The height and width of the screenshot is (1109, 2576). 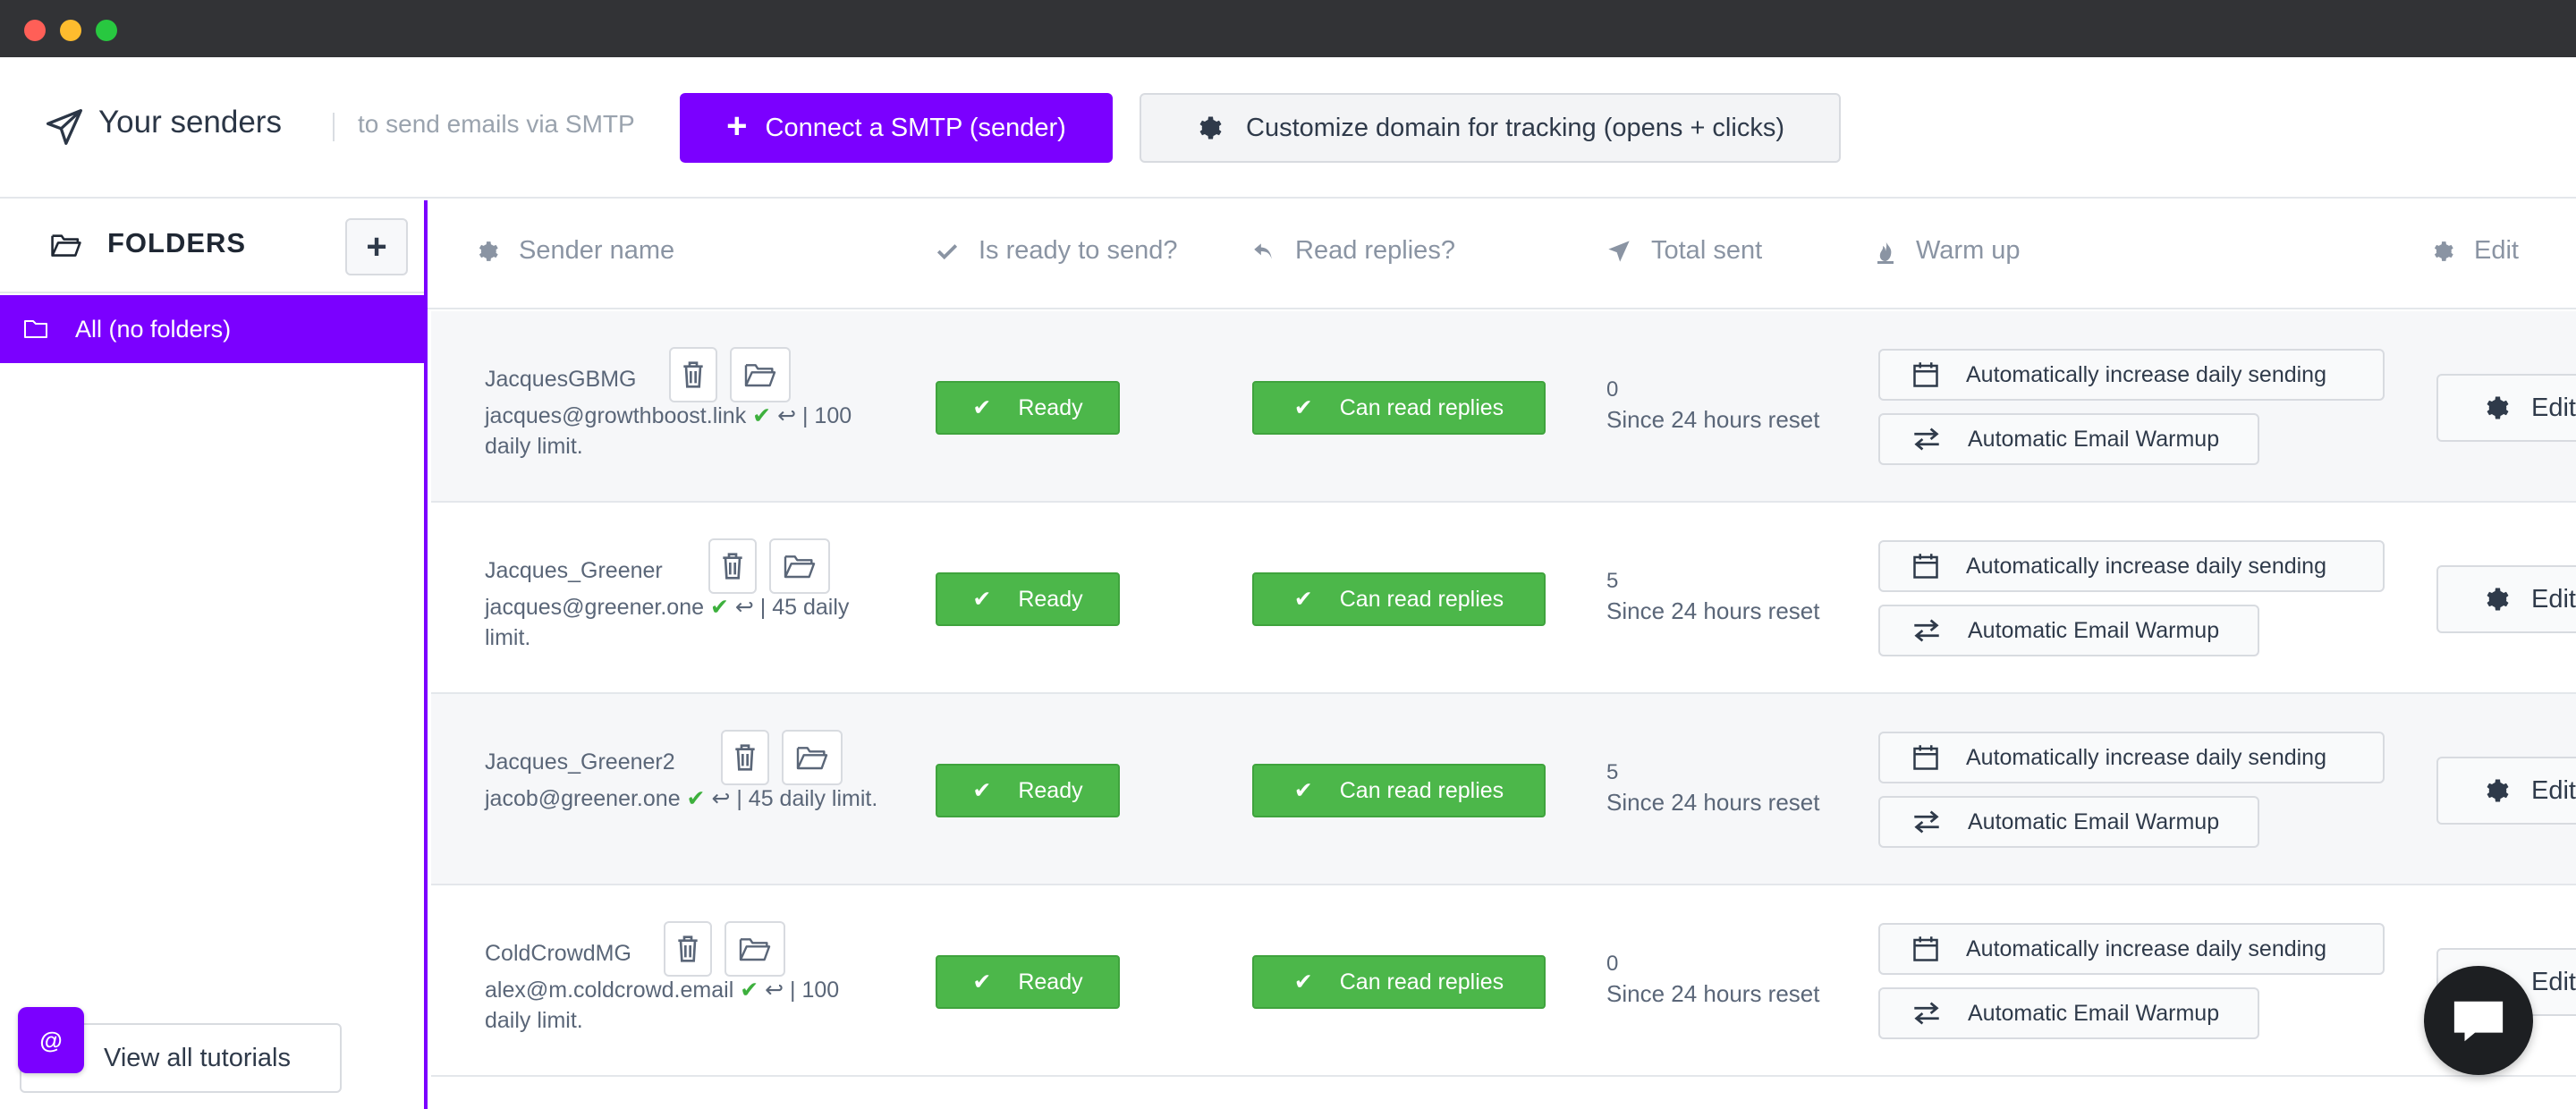 What do you see at coordinates (681, 798) in the screenshot?
I see `sender-email-line: jacob@greener.one ✔ ↩︎ | 45 daily limit.` at bounding box center [681, 798].